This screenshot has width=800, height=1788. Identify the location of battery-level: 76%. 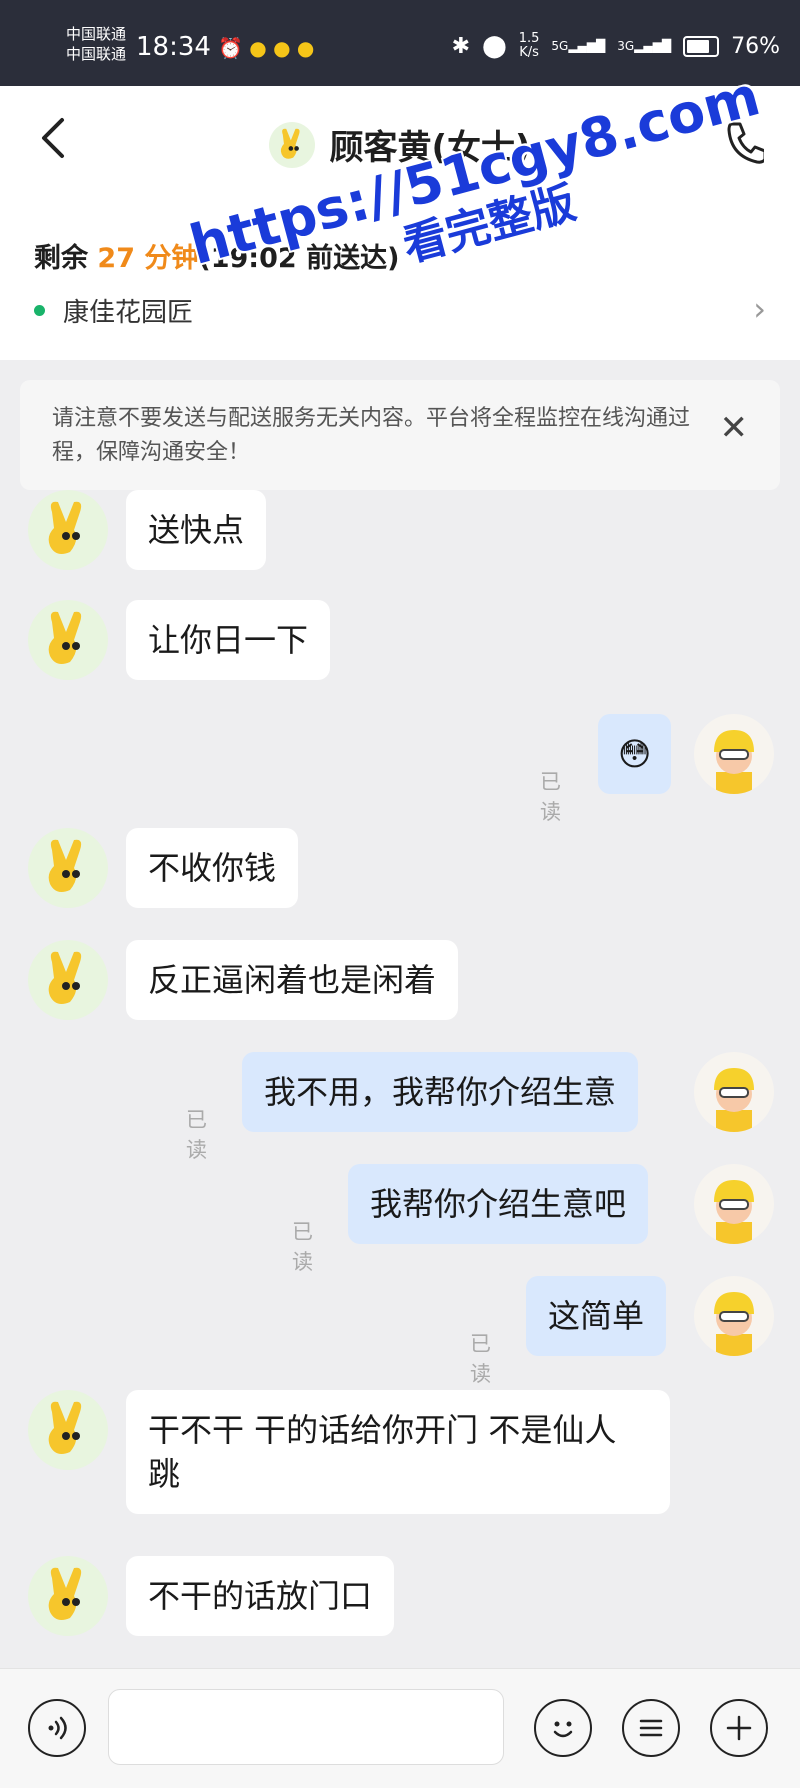
(755, 46).